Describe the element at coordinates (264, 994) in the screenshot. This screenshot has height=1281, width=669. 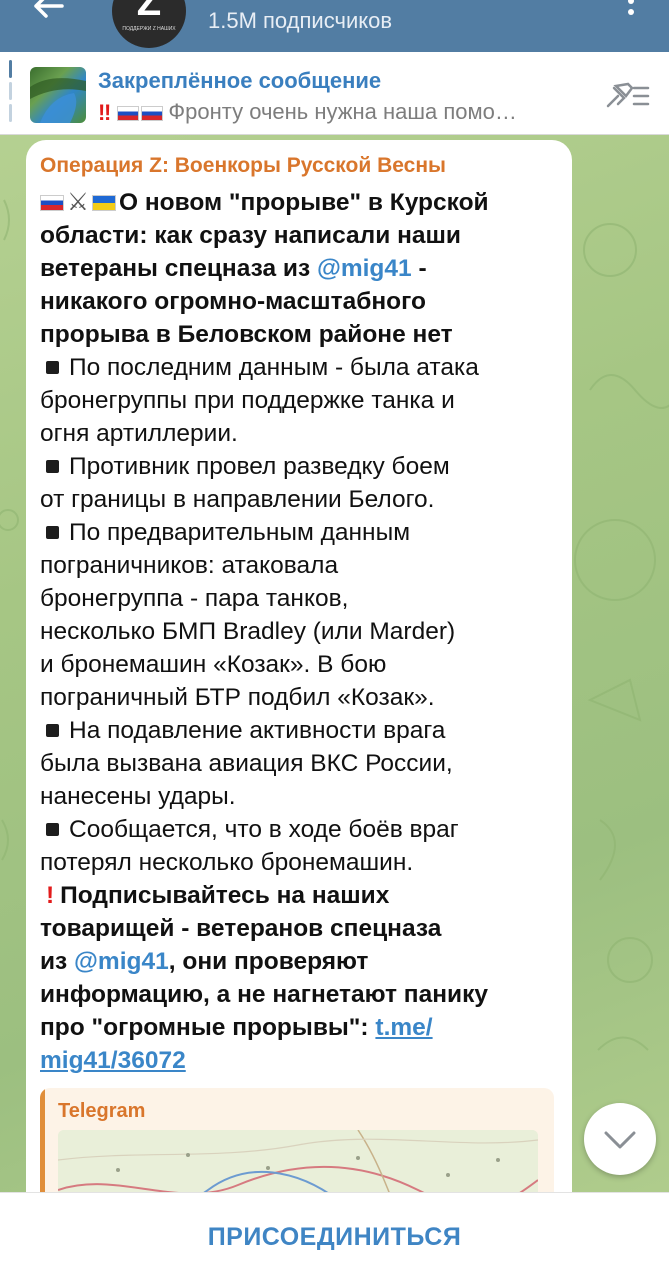
I see `cta-line: информацию, а не нагнетают панику` at that location.